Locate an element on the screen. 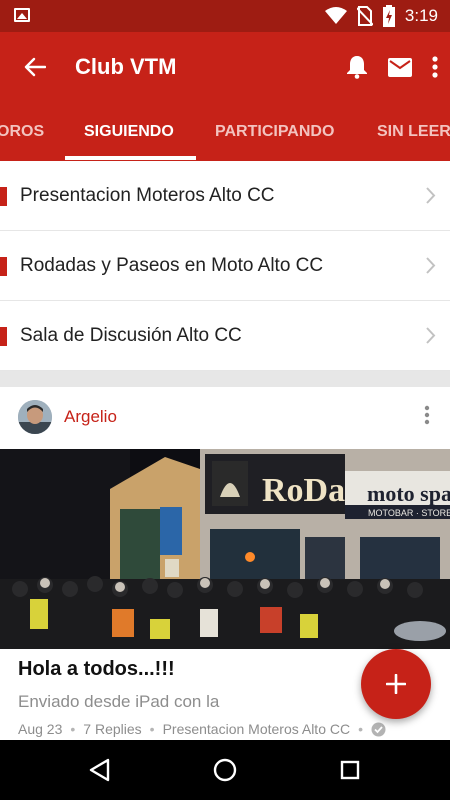  home-circle-icon is located at coordinates (225, 770).